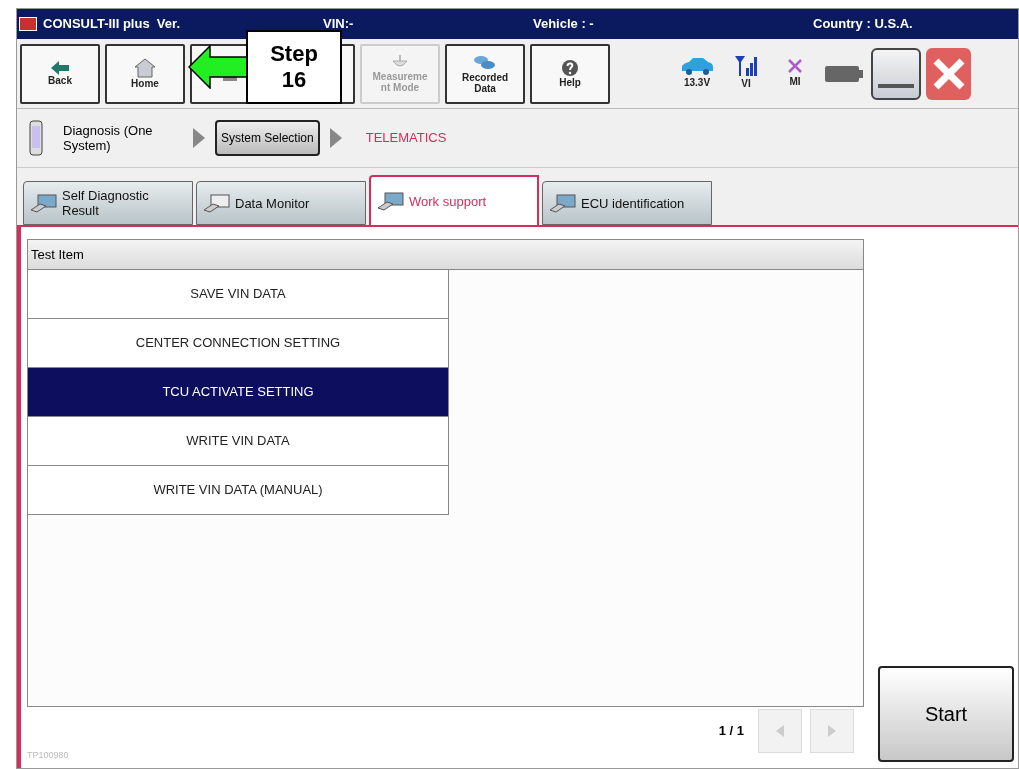 The image size is (1019, 769). Describe the element at coordinates (627, 203) in the screenshot. I see `tab: ECU identification` at that location.